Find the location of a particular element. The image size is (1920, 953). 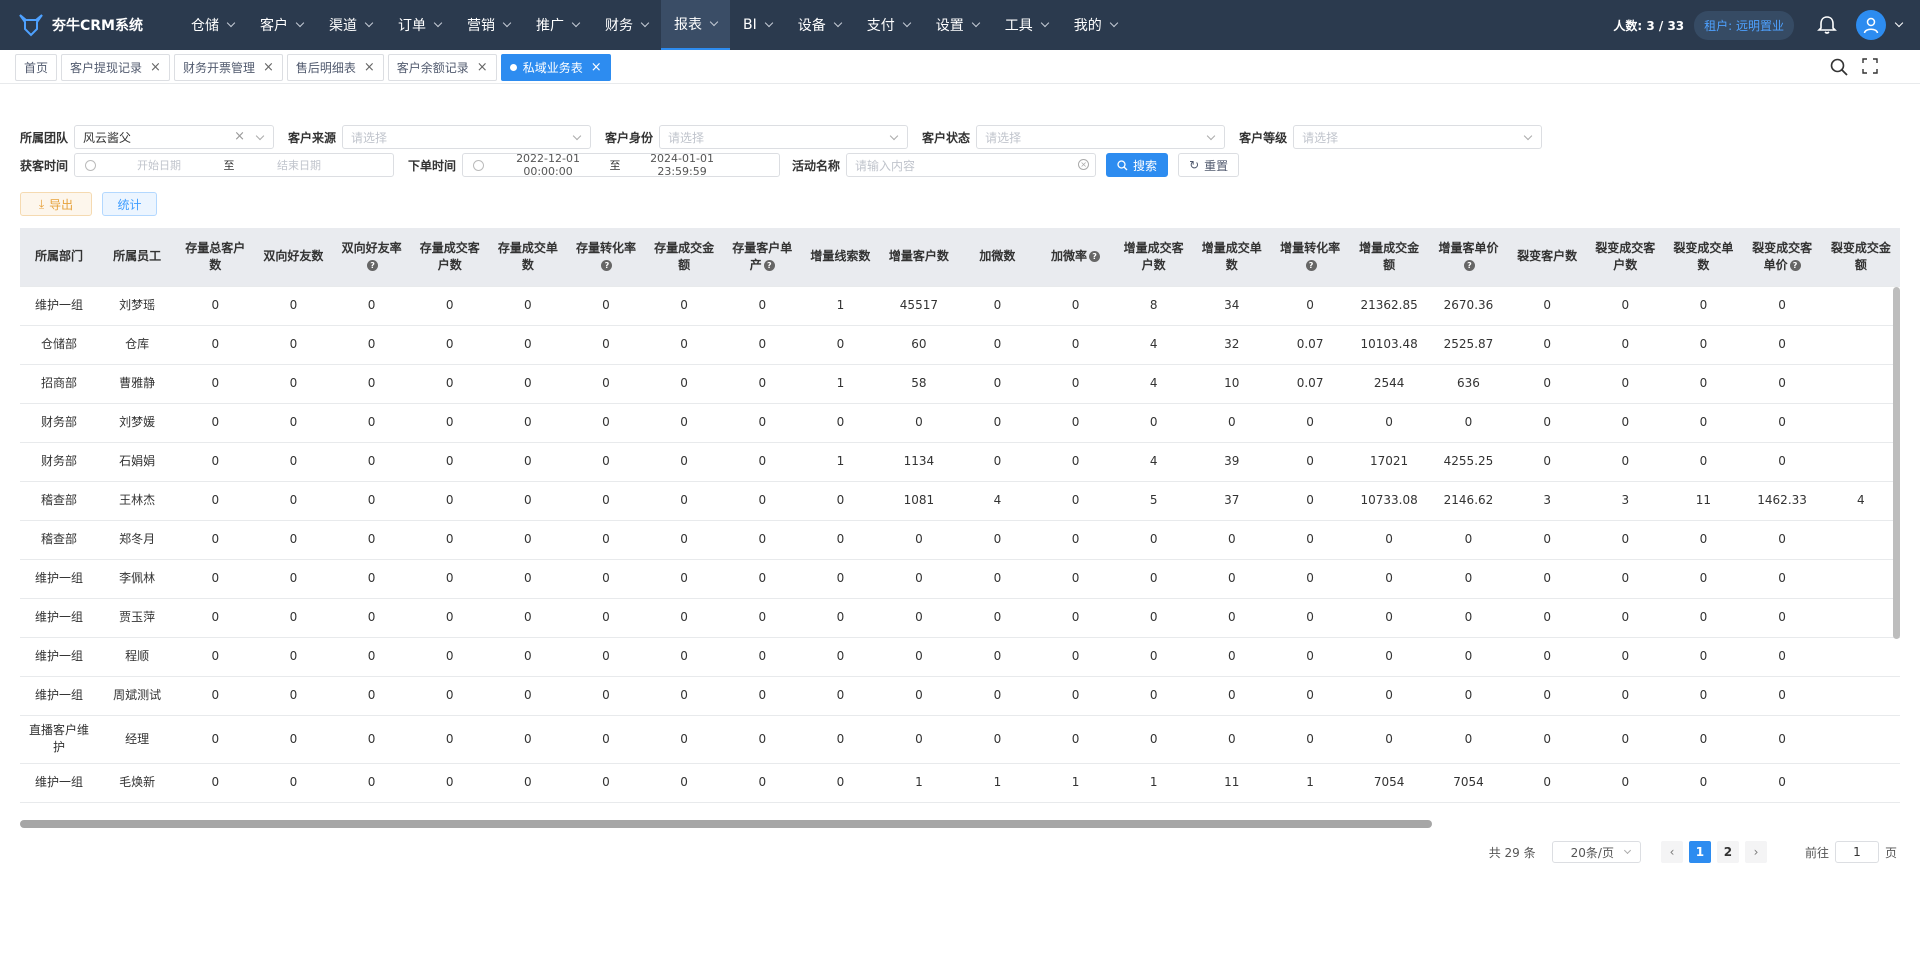

bell-icon is located at coordinates (1827, 25).